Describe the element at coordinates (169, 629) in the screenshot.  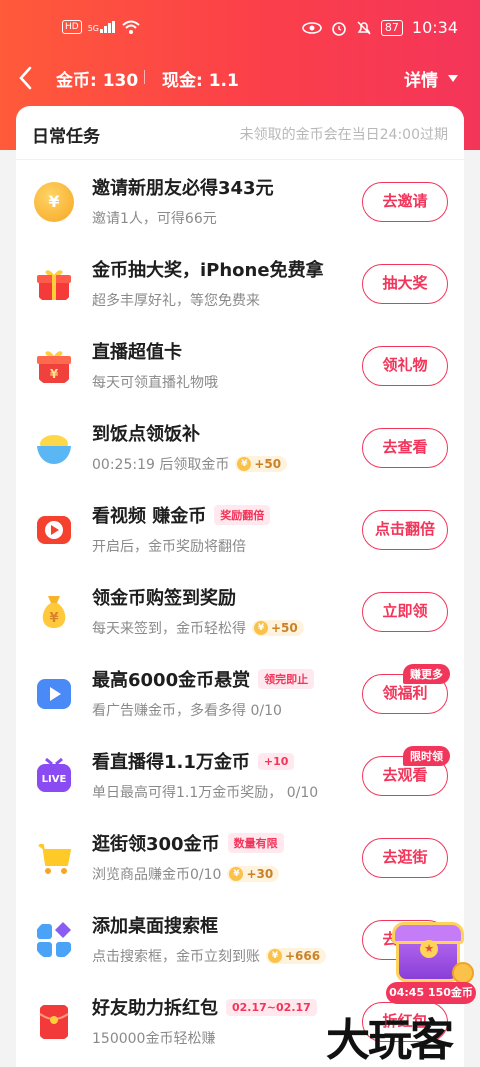
I see `task-subtitle: 每天来签到，金币轻松得` at that location.